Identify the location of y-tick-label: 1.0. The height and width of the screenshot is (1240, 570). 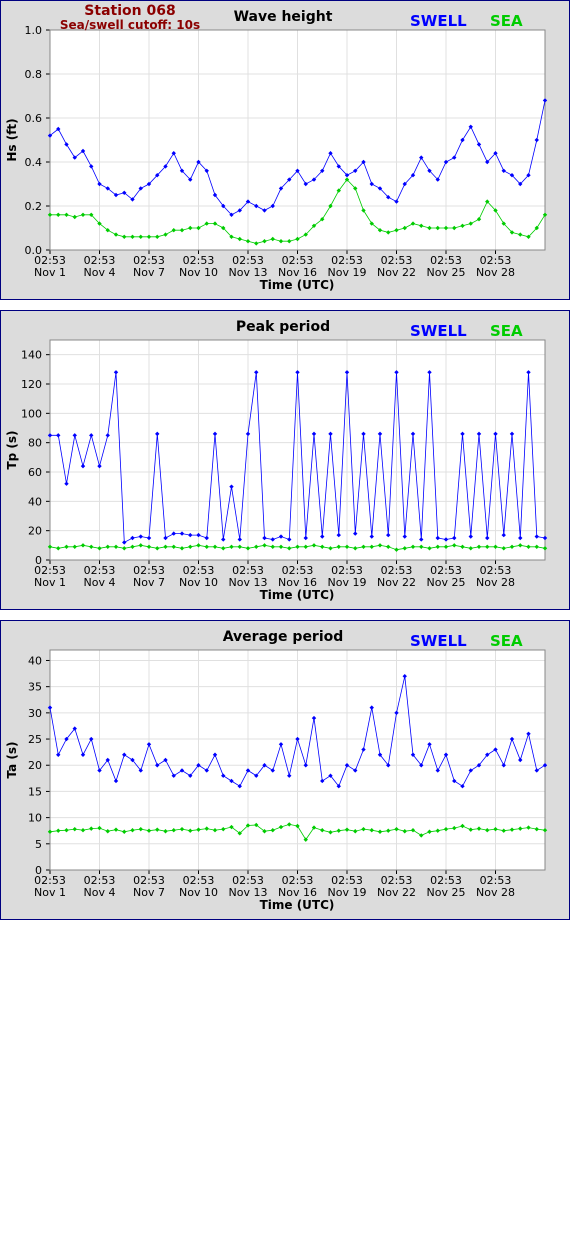
(34, 30).